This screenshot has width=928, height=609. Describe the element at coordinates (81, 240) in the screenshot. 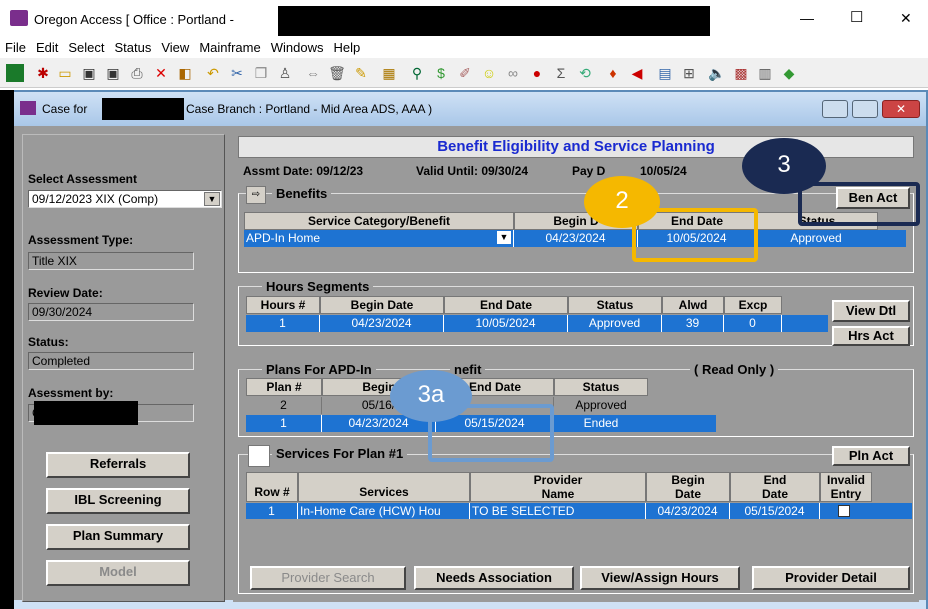

I see `assessment-type-label: Assessment Type:` at that location.